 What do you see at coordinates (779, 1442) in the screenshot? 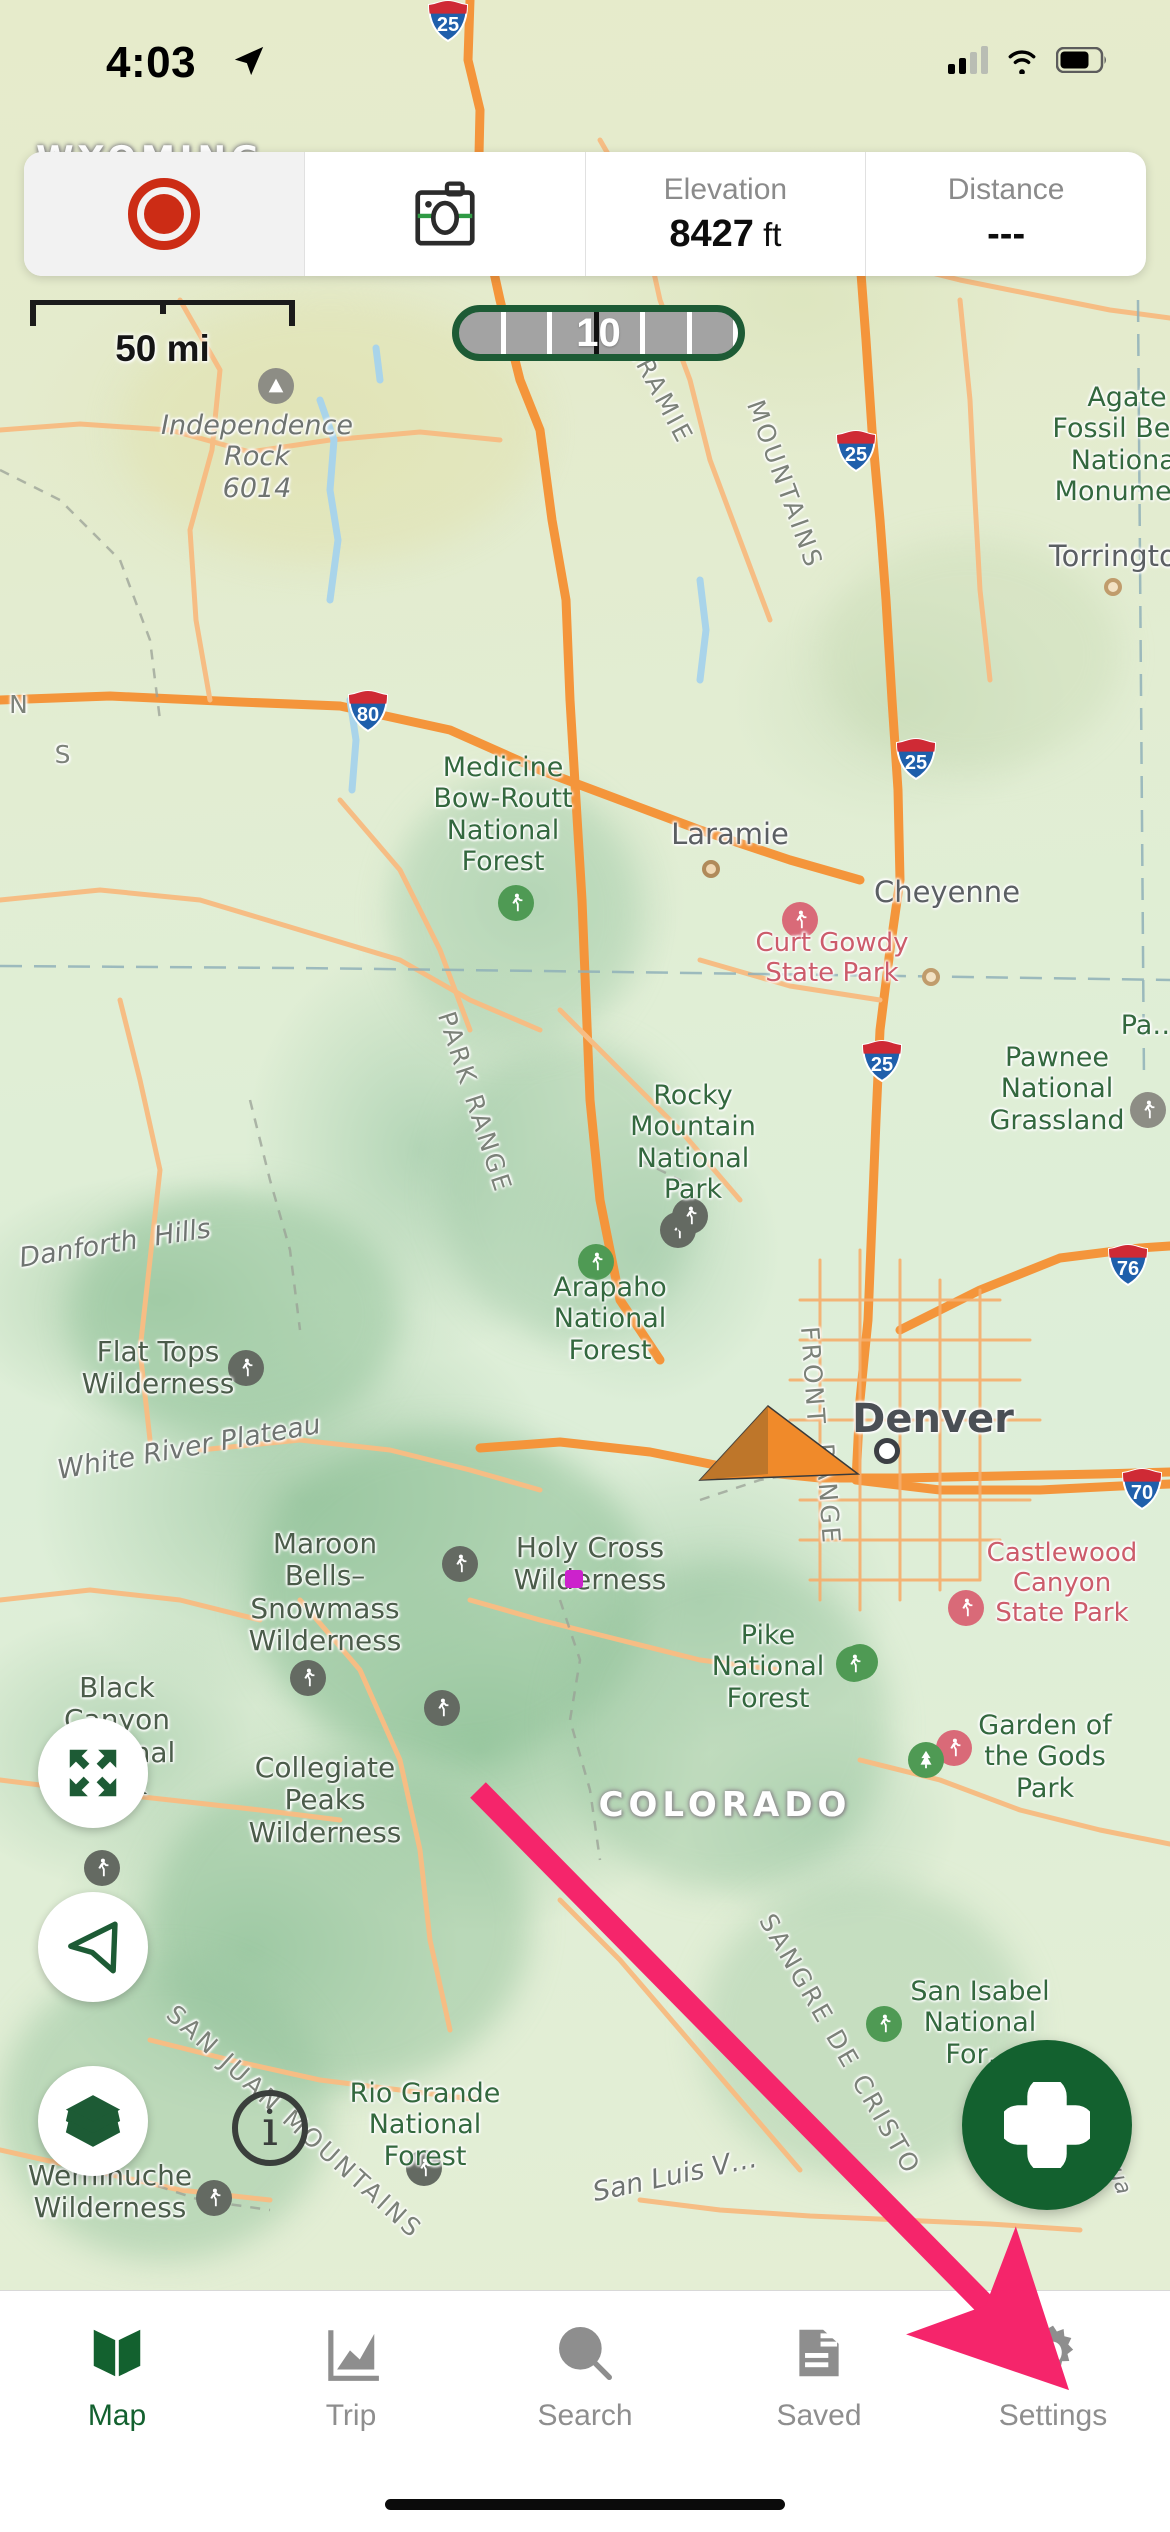
I see `heading-direction-marker` at bounding box center [779, 1442].